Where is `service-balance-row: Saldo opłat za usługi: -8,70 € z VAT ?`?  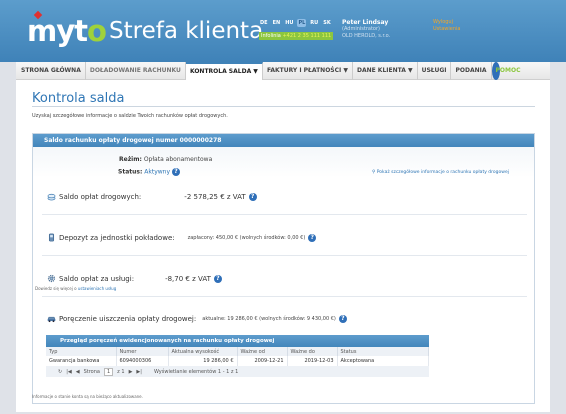
service-balance-row: Saldo opłat za usługi: -8,70 € z VAT ? is located at coordinates (134, 278).